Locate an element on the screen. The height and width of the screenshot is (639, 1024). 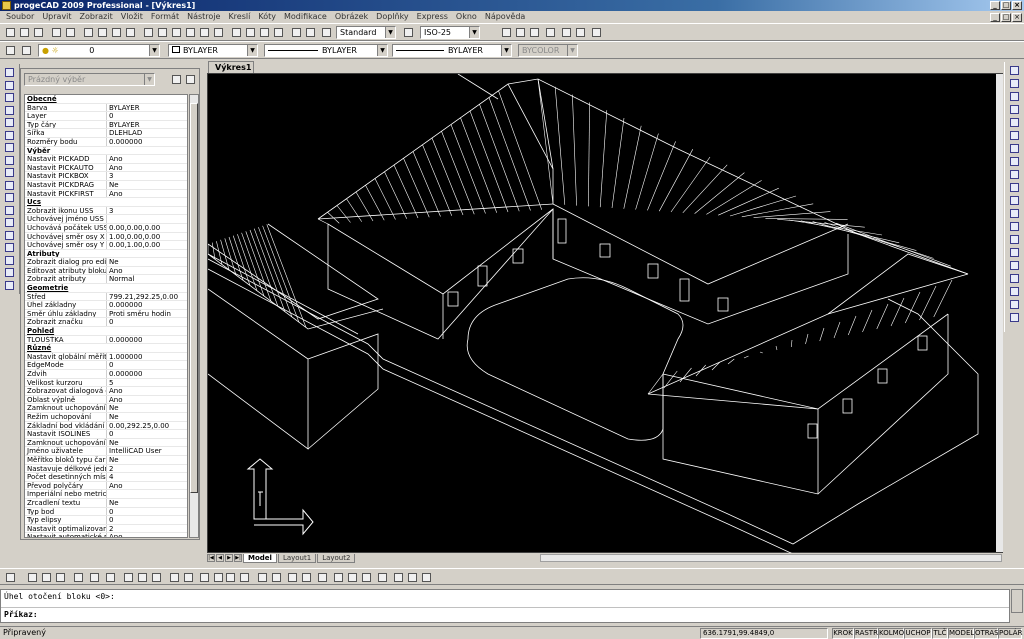
property-row: Rozměry bodu 0.000000 is located at coordinates (106, 142).